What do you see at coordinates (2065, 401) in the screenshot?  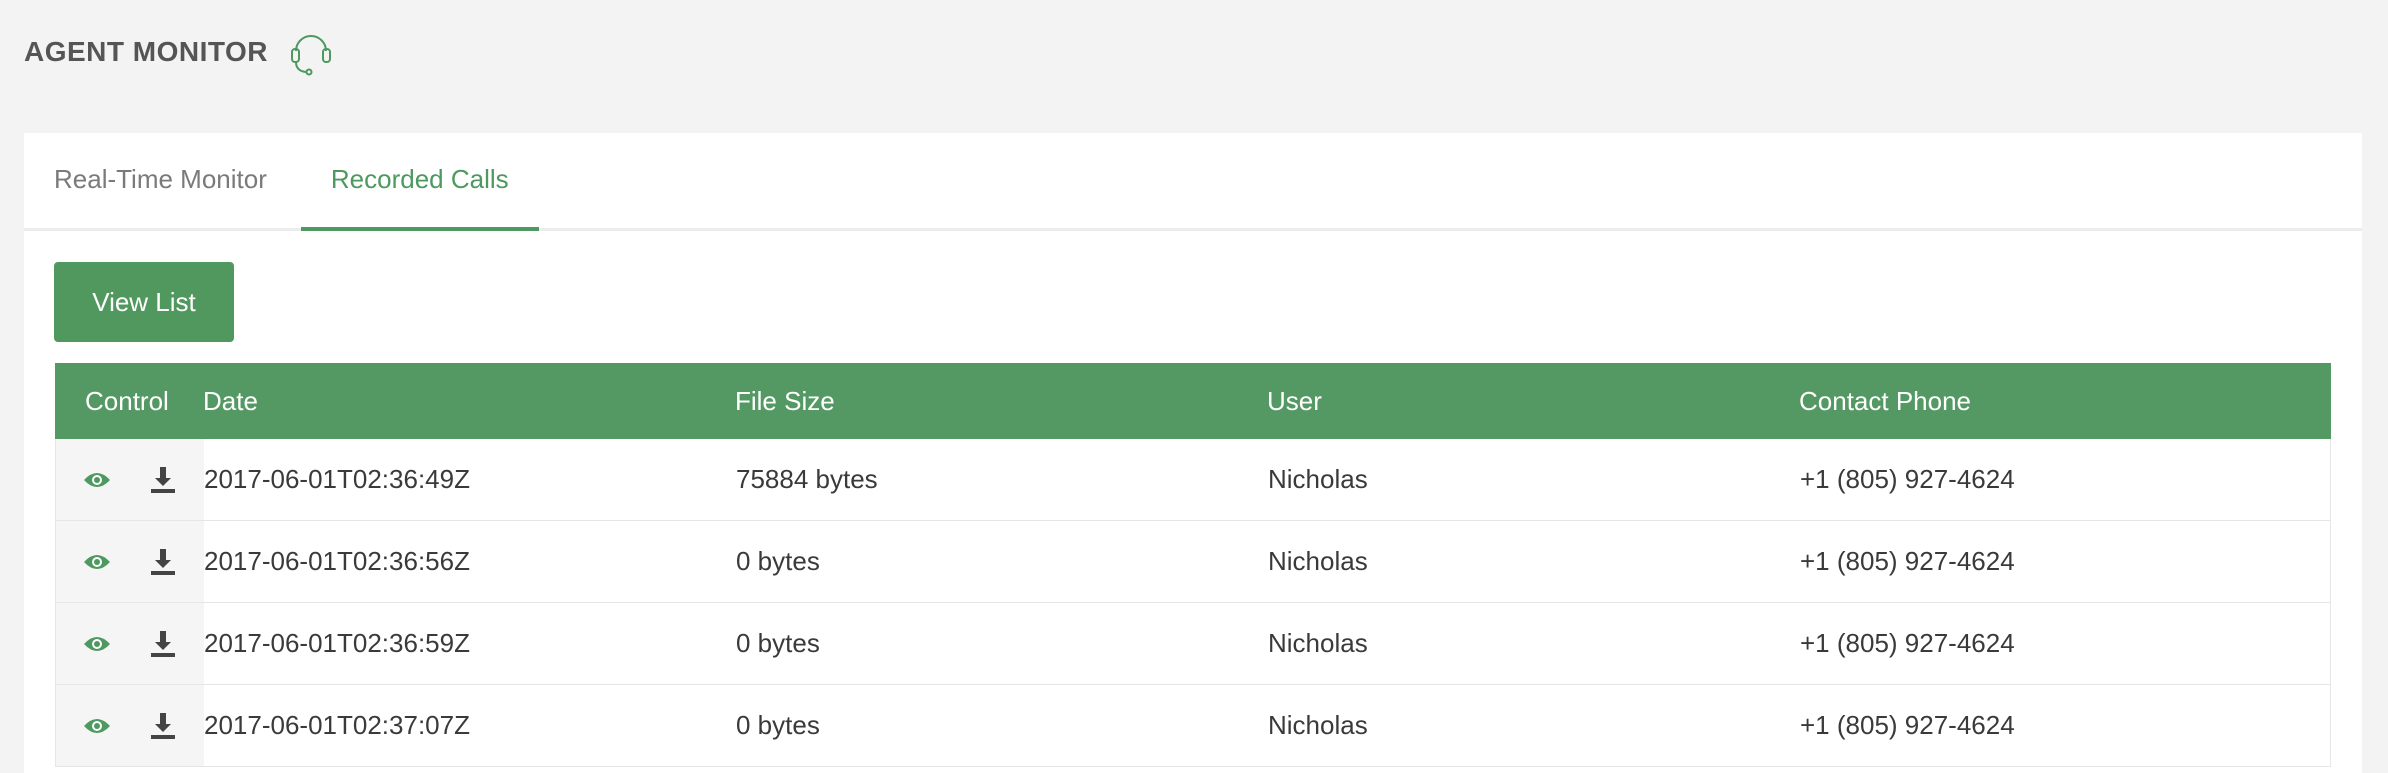 I see `column-header-contact-phone: Contact Phone` at bounding box center [2065, 401].